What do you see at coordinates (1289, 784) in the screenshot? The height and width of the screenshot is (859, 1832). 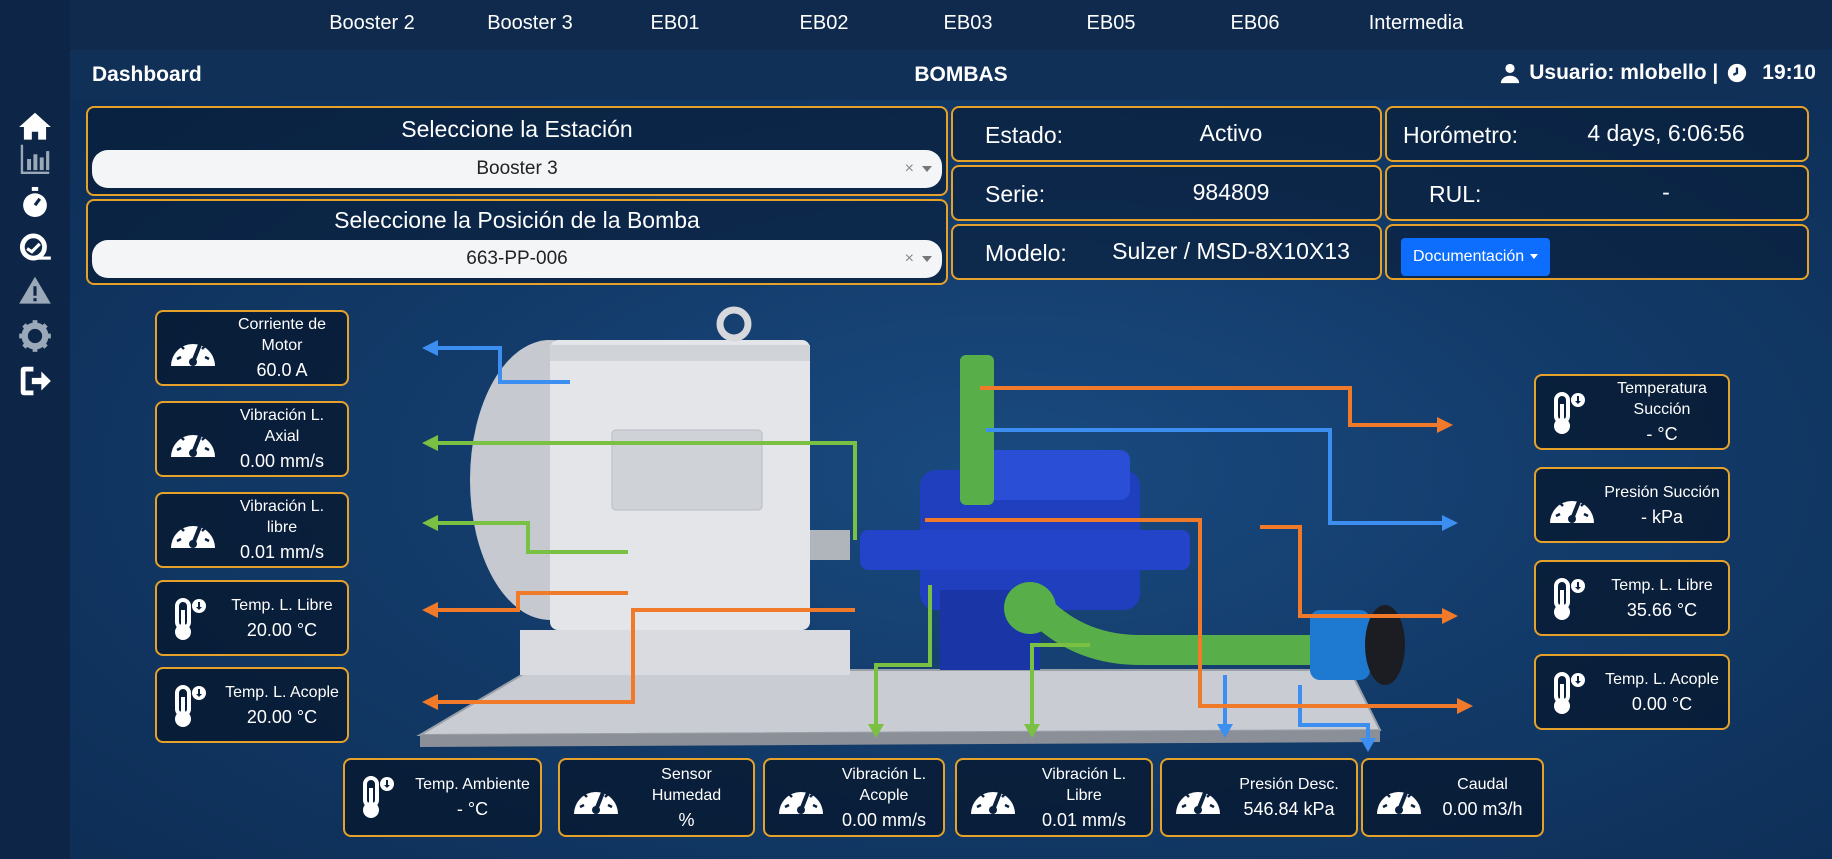 I see `sensor-label: Presión Desc.` at bounding box center [1289, 784].